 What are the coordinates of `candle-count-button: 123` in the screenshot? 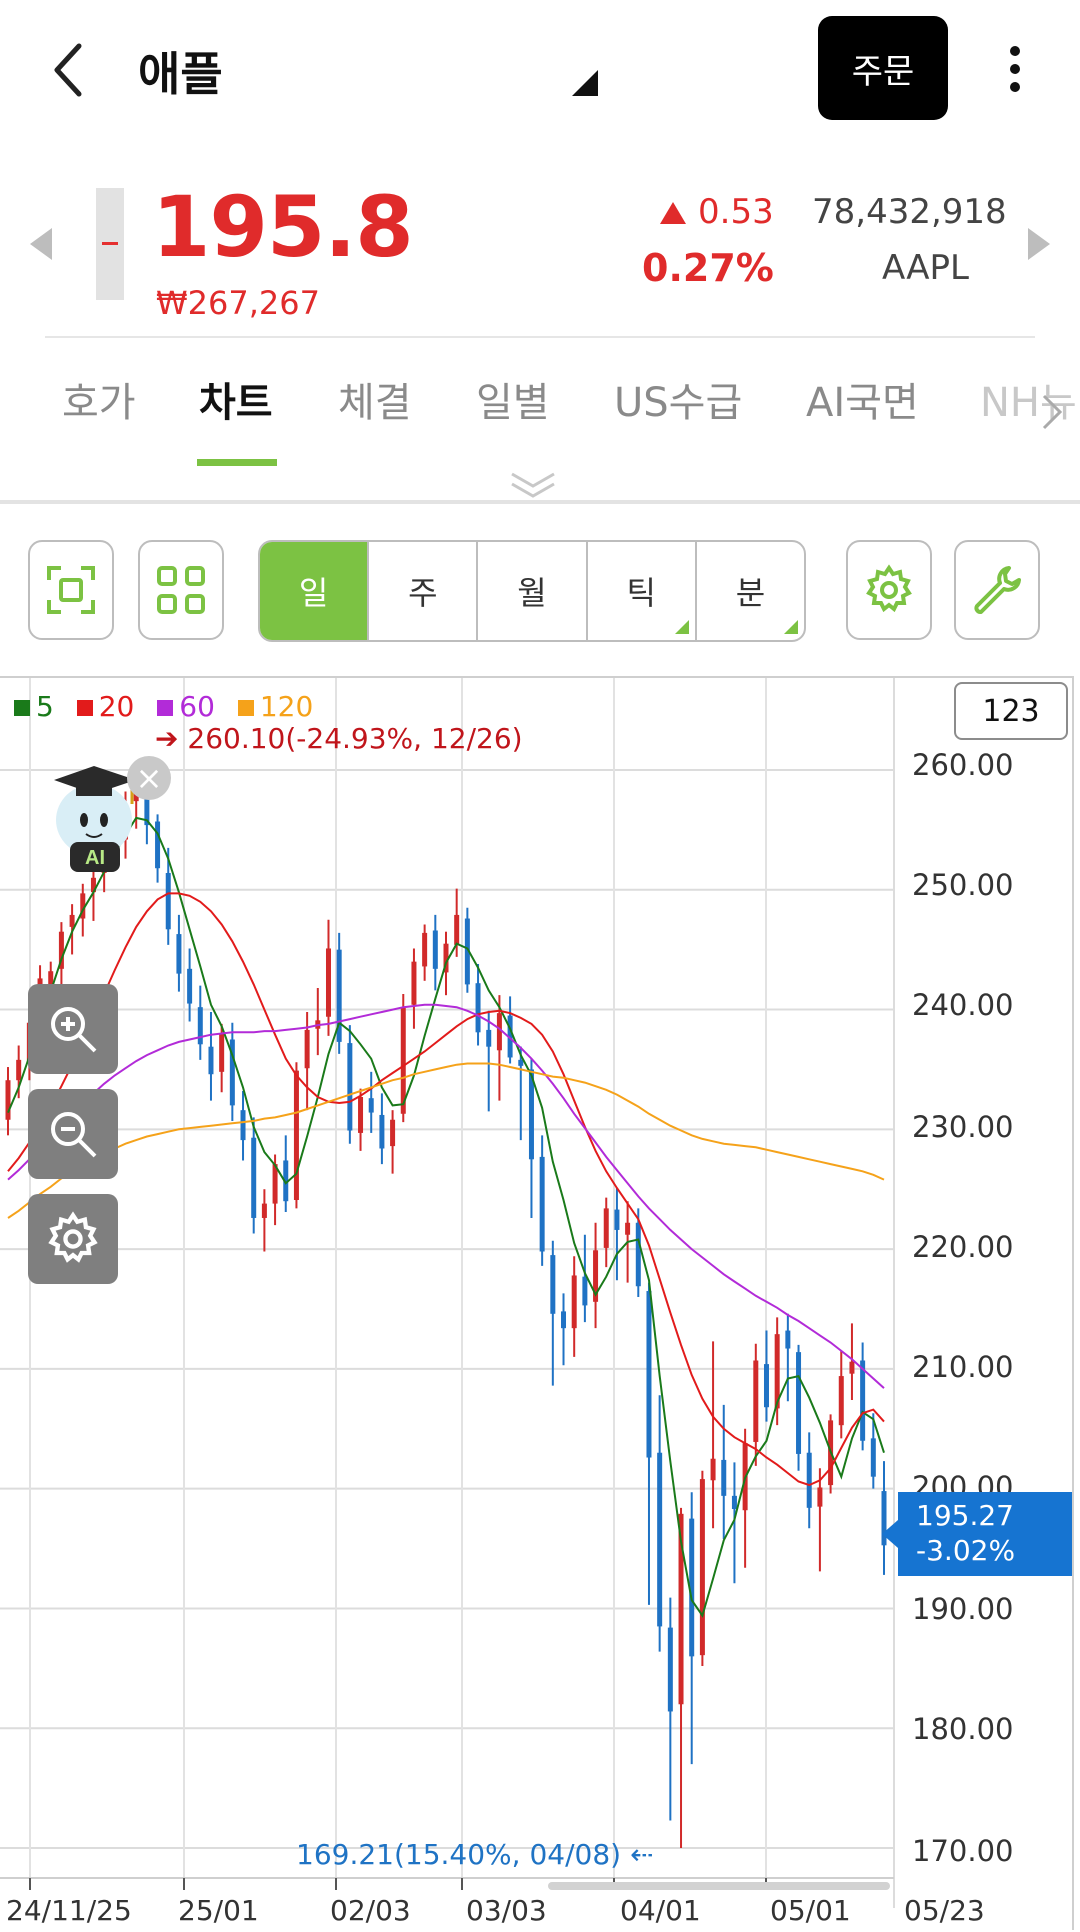 It's located at (1011, 711).